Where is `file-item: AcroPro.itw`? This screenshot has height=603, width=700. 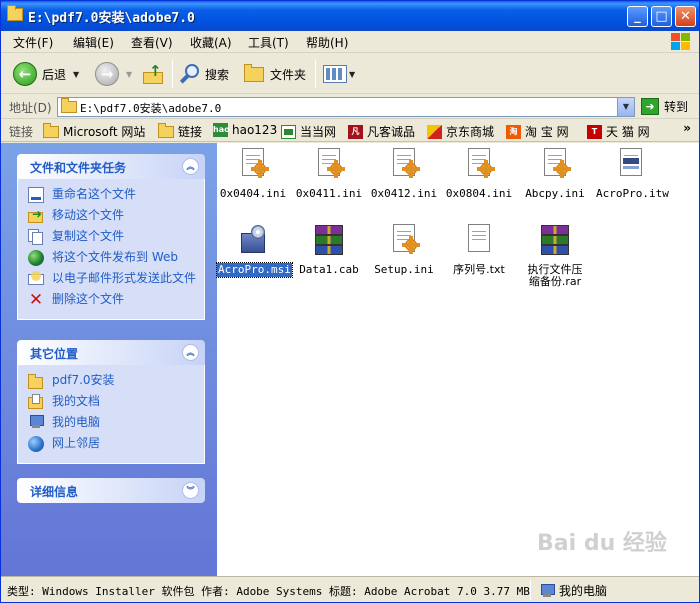 file-item: AcroPro.itw is located at coordinates (632, 174).